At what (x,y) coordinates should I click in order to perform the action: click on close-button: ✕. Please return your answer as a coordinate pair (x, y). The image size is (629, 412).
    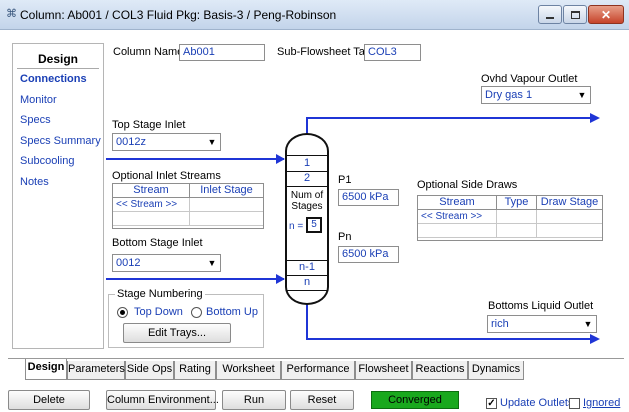
    Looking at the image, I should click on (606, 14).